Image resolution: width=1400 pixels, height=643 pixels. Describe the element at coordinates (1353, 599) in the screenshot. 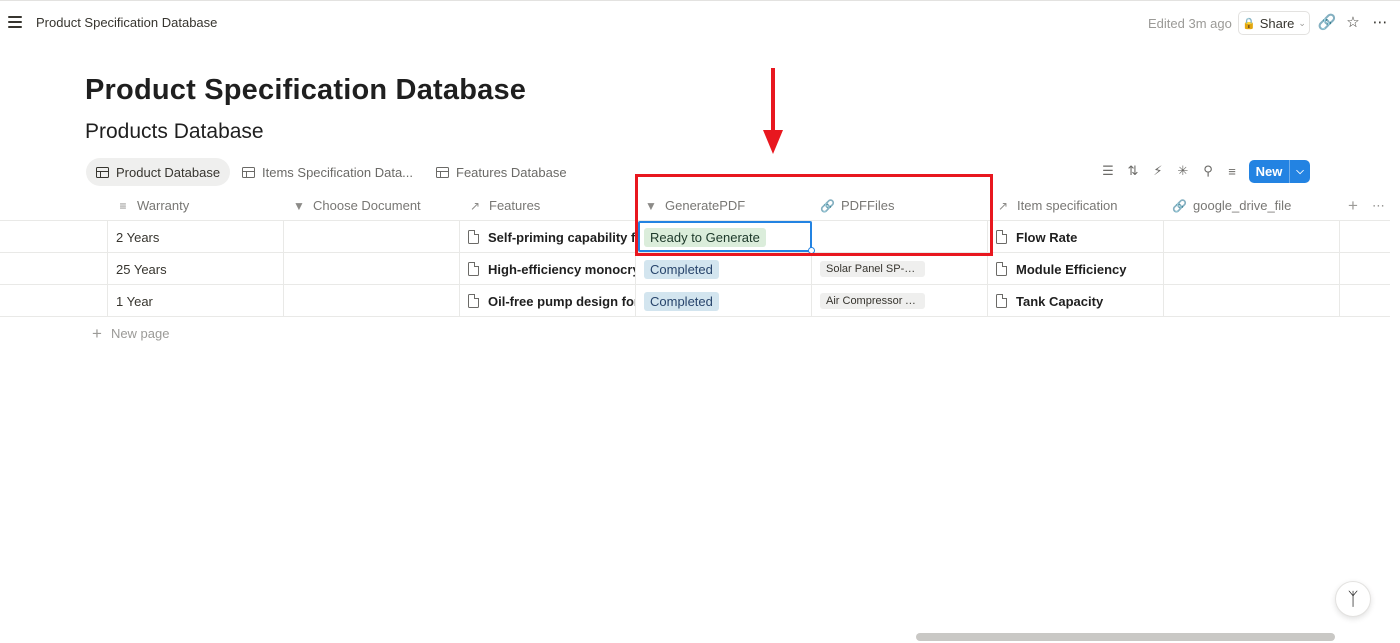

I see `help-icon: ᛉ` at that location.